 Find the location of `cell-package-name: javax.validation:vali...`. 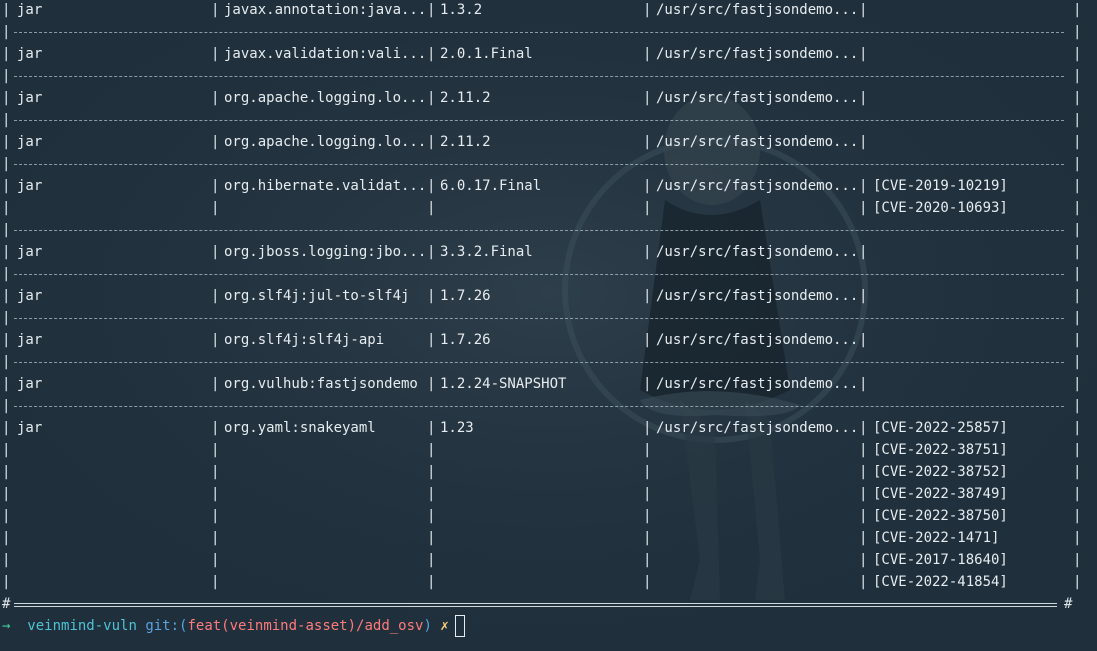

cell-package-name: javax.validation:vali... is located at coordinates (325, 54).